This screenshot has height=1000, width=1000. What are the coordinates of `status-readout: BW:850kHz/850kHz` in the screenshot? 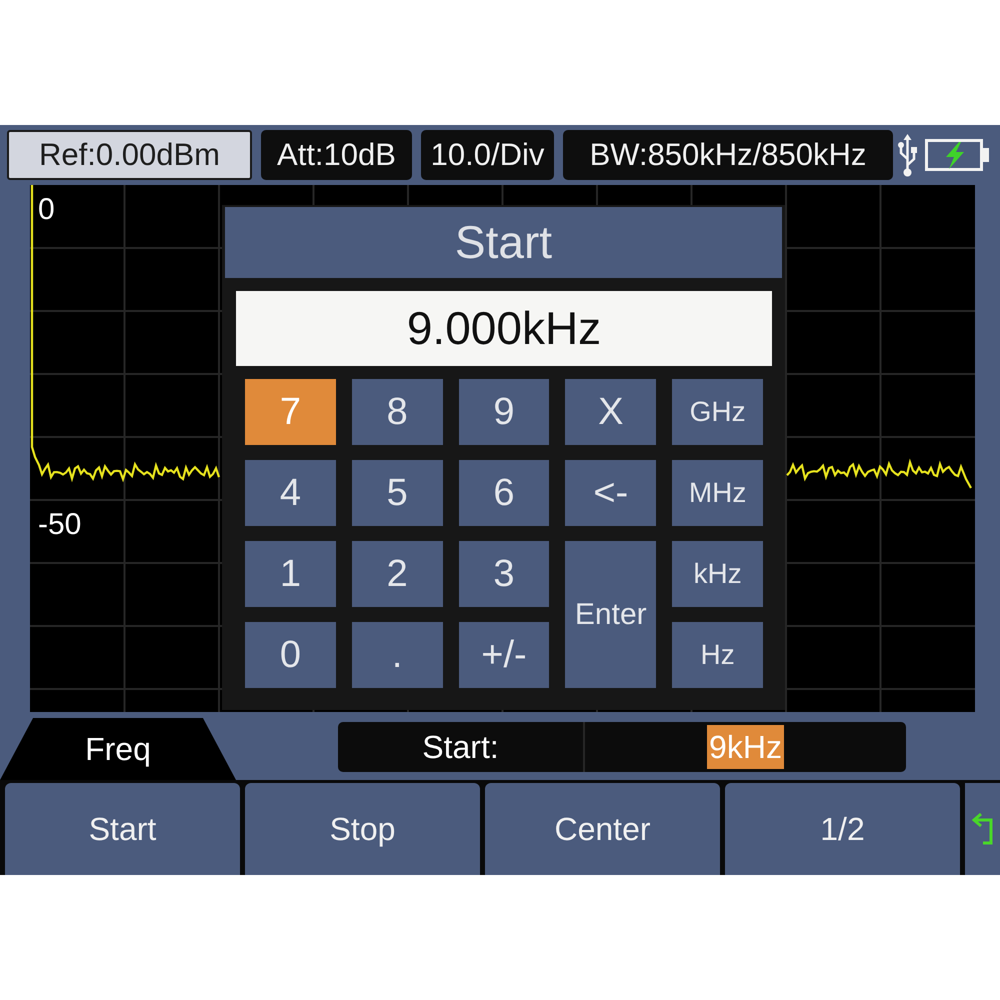 It's located at (728, 155).